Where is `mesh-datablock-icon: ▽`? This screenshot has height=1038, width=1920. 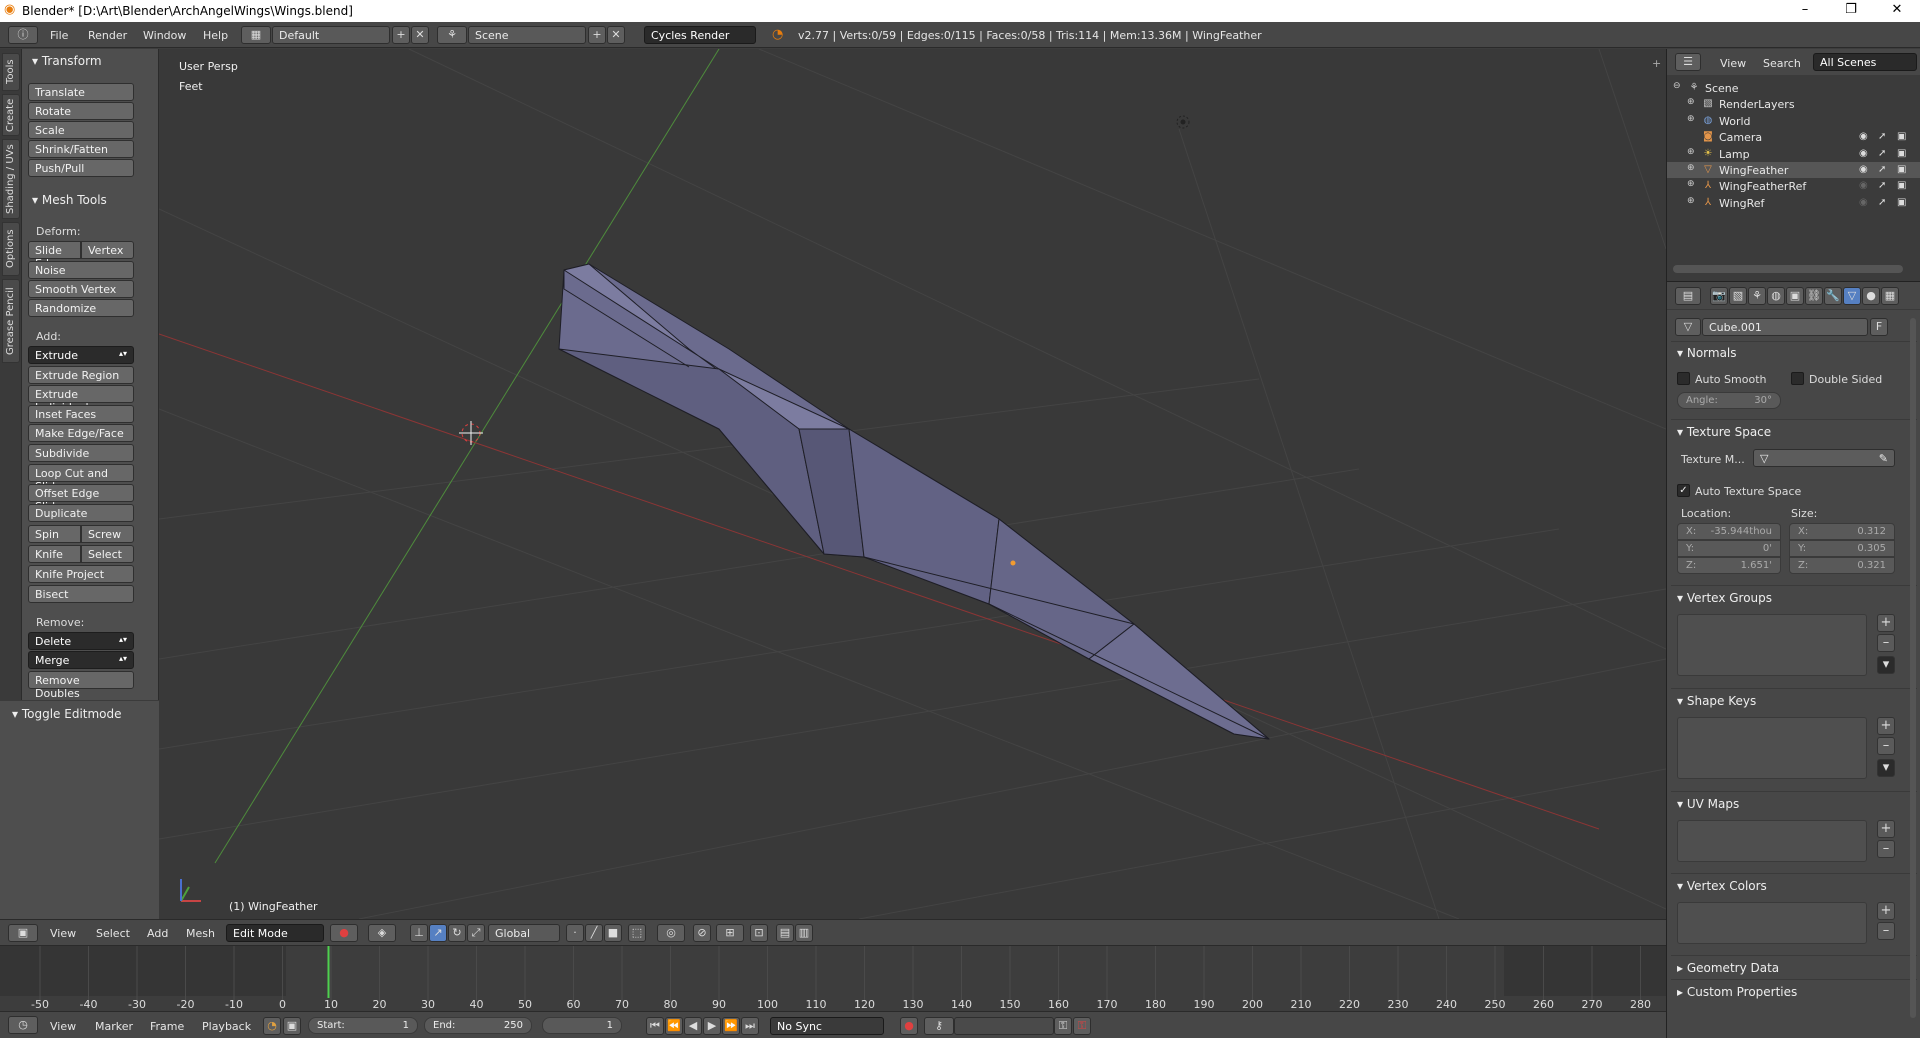 mesh-datablock-icon: ▽ is located at coordinates (1688, 327).